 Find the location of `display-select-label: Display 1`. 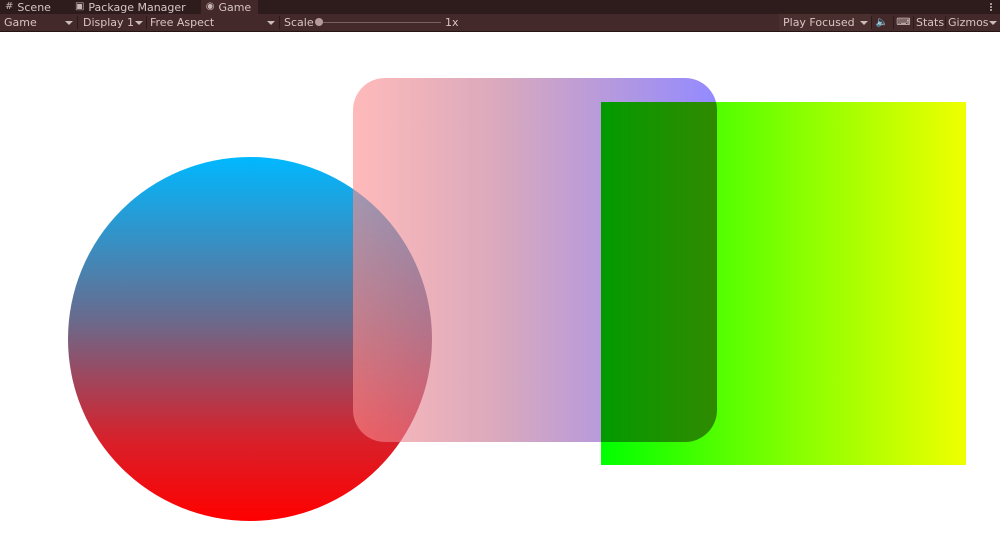

display-select-label: Display 1 is located at coordinates (109, 22).